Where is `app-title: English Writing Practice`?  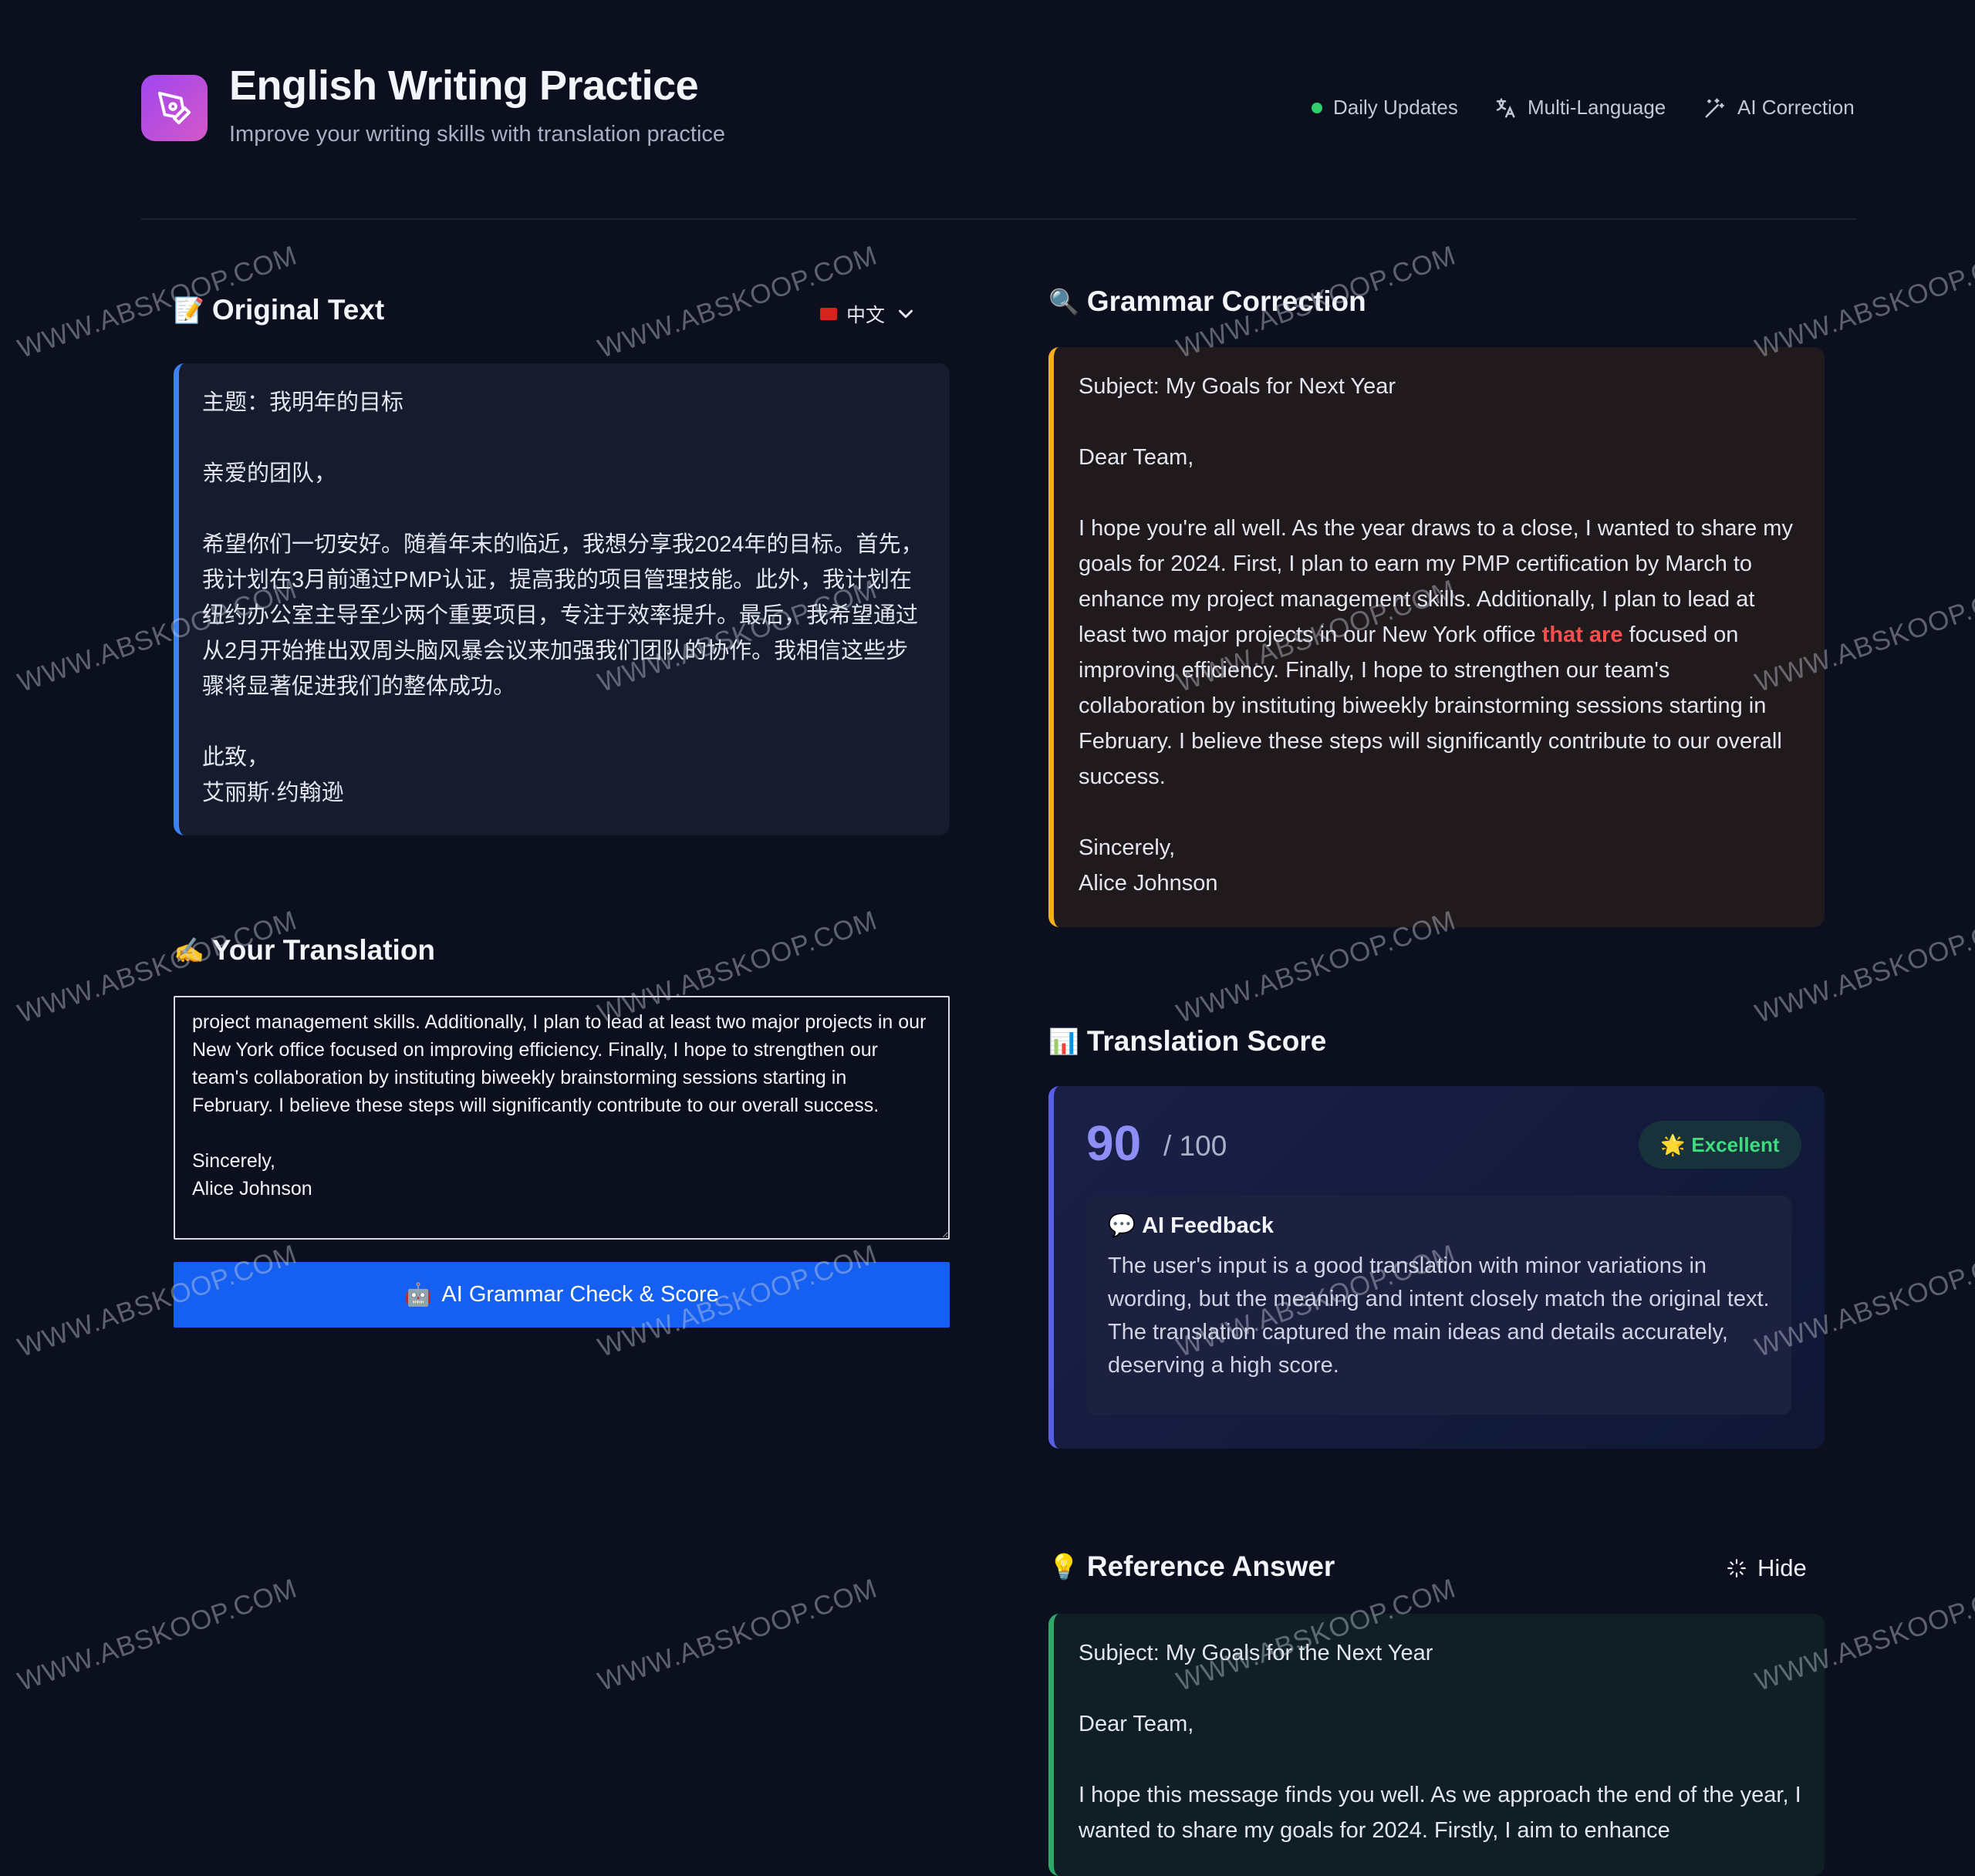 app-title: English Writing Practice is located at coordinates (464, 85).